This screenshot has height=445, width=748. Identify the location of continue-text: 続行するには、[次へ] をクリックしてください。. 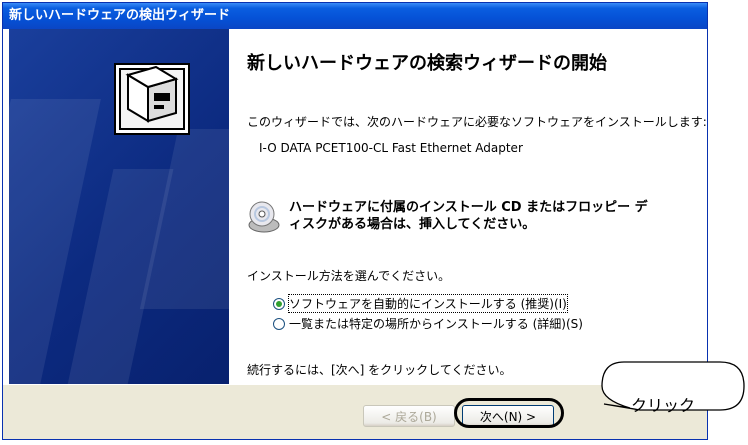
(379, 370).